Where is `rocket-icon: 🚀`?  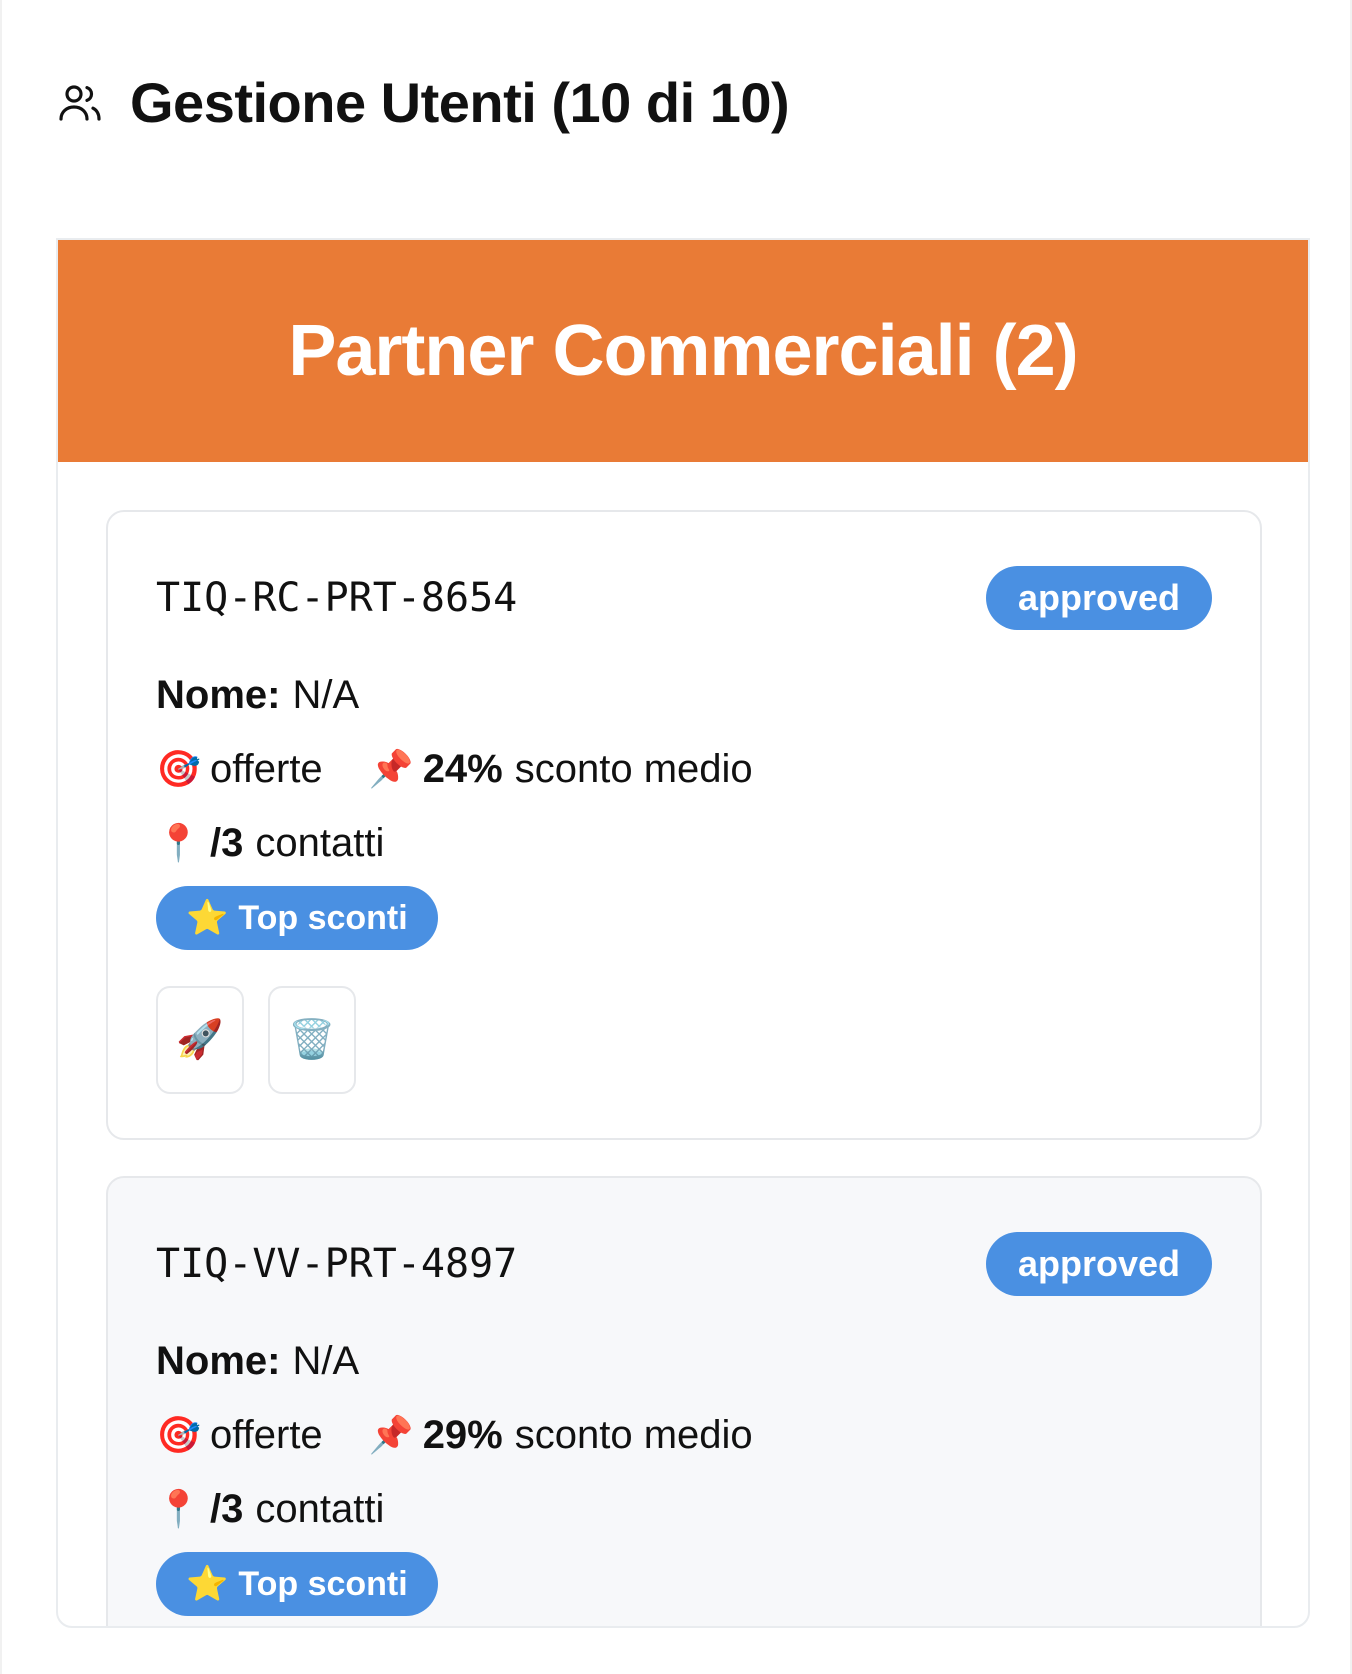 rocket-icon: 🚀 is located at coordinates (200, 1040).